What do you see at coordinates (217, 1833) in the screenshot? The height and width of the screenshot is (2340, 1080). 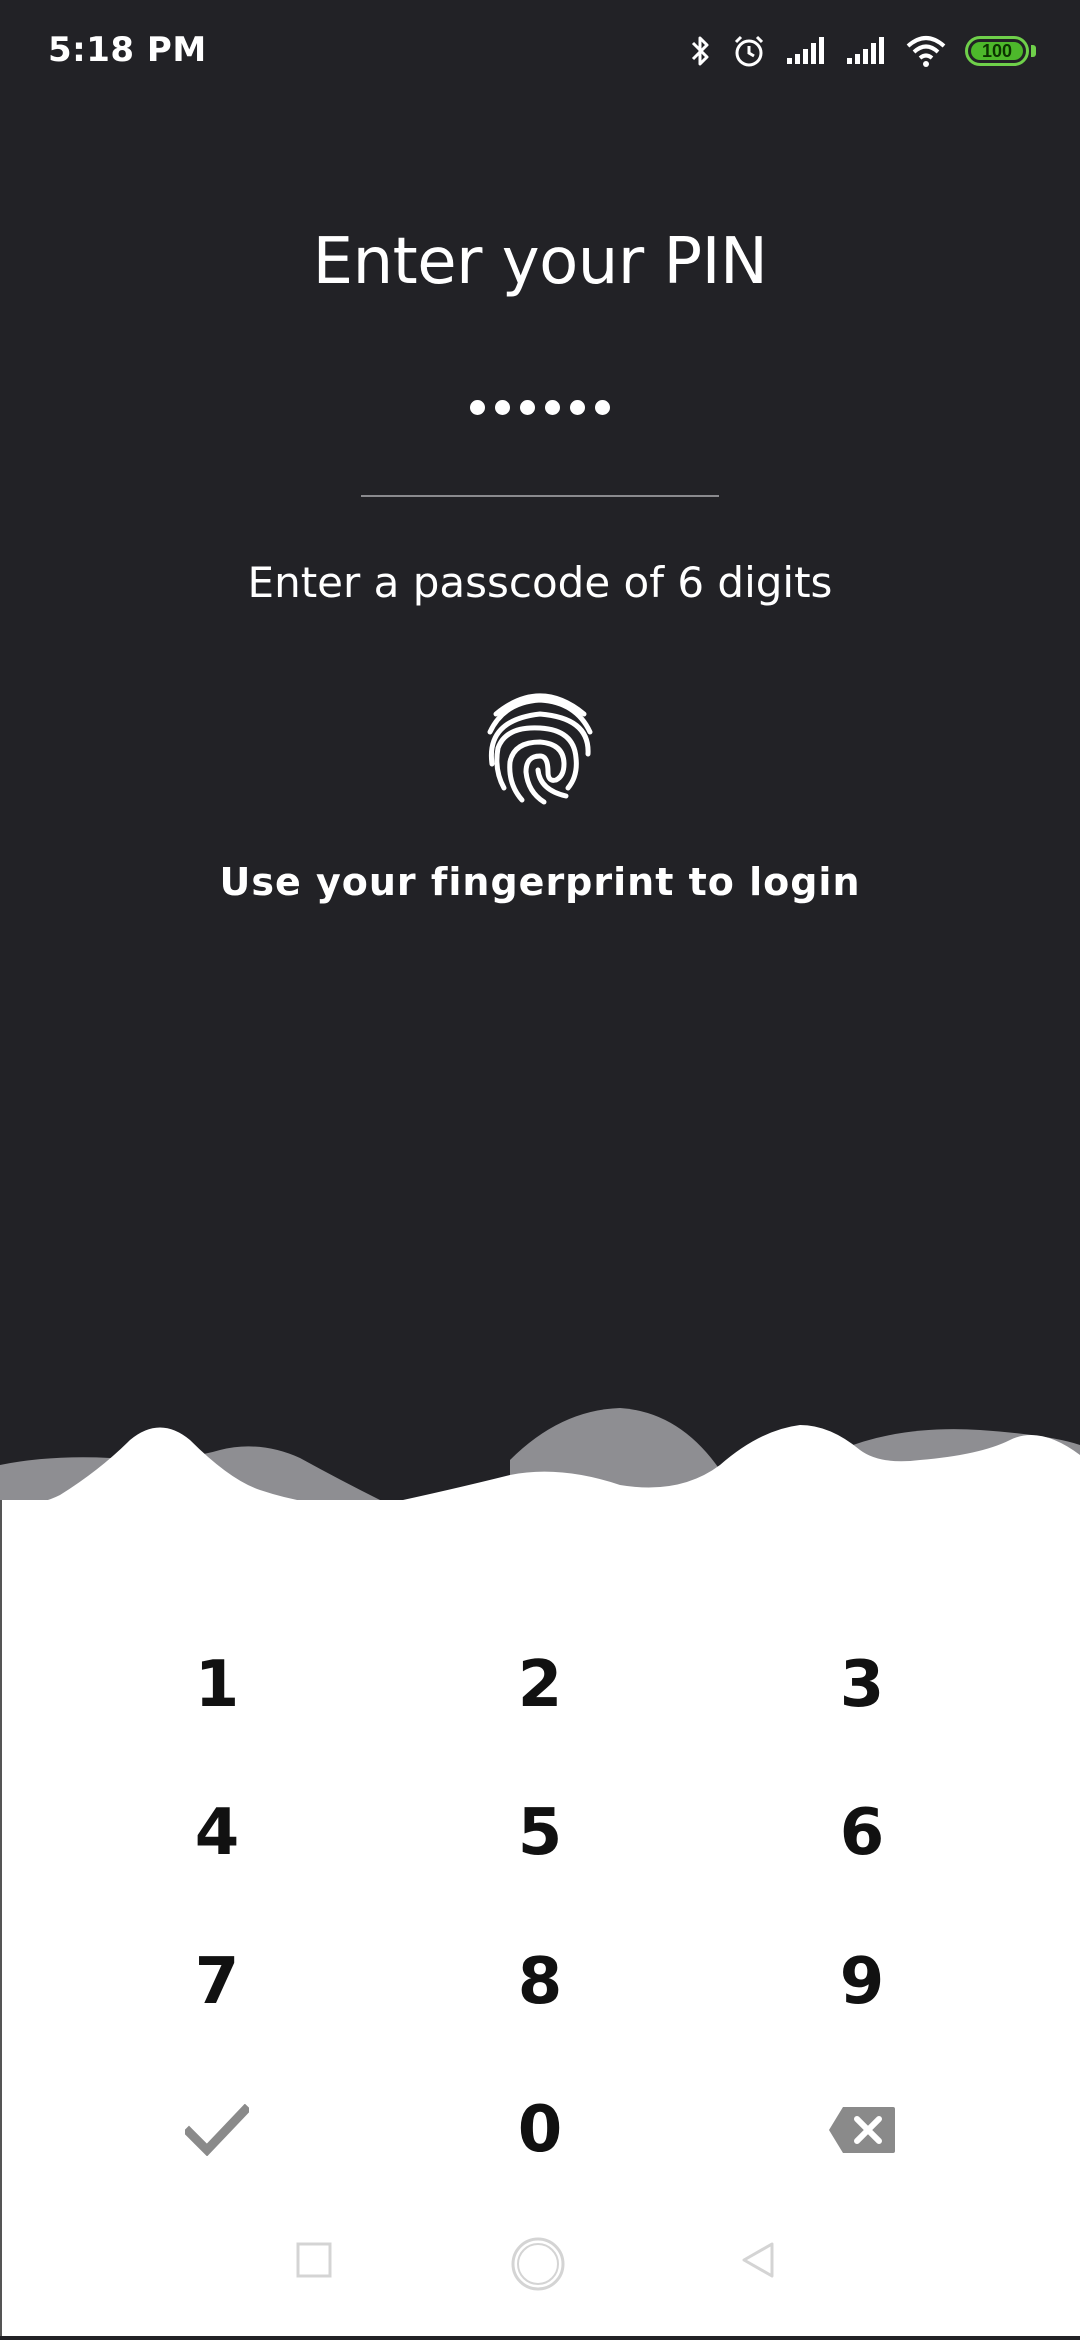 I see `key-4: 4` at bounding box center [217, 1833].